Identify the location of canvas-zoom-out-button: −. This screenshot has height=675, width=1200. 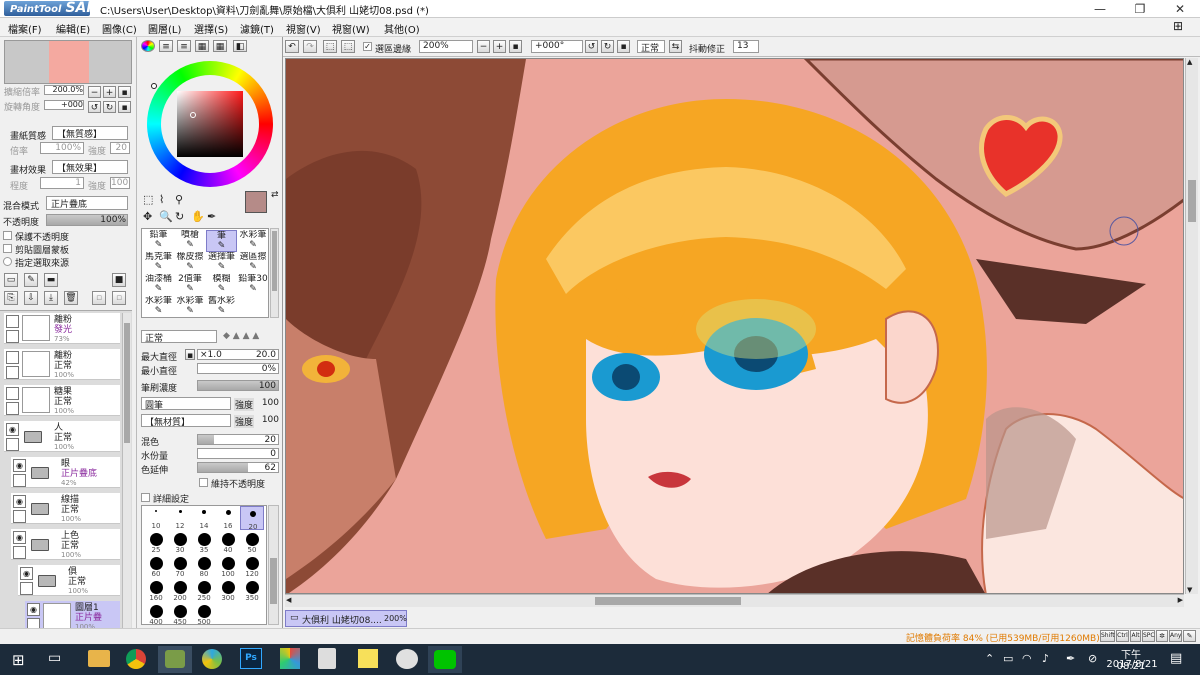
(483, 46).